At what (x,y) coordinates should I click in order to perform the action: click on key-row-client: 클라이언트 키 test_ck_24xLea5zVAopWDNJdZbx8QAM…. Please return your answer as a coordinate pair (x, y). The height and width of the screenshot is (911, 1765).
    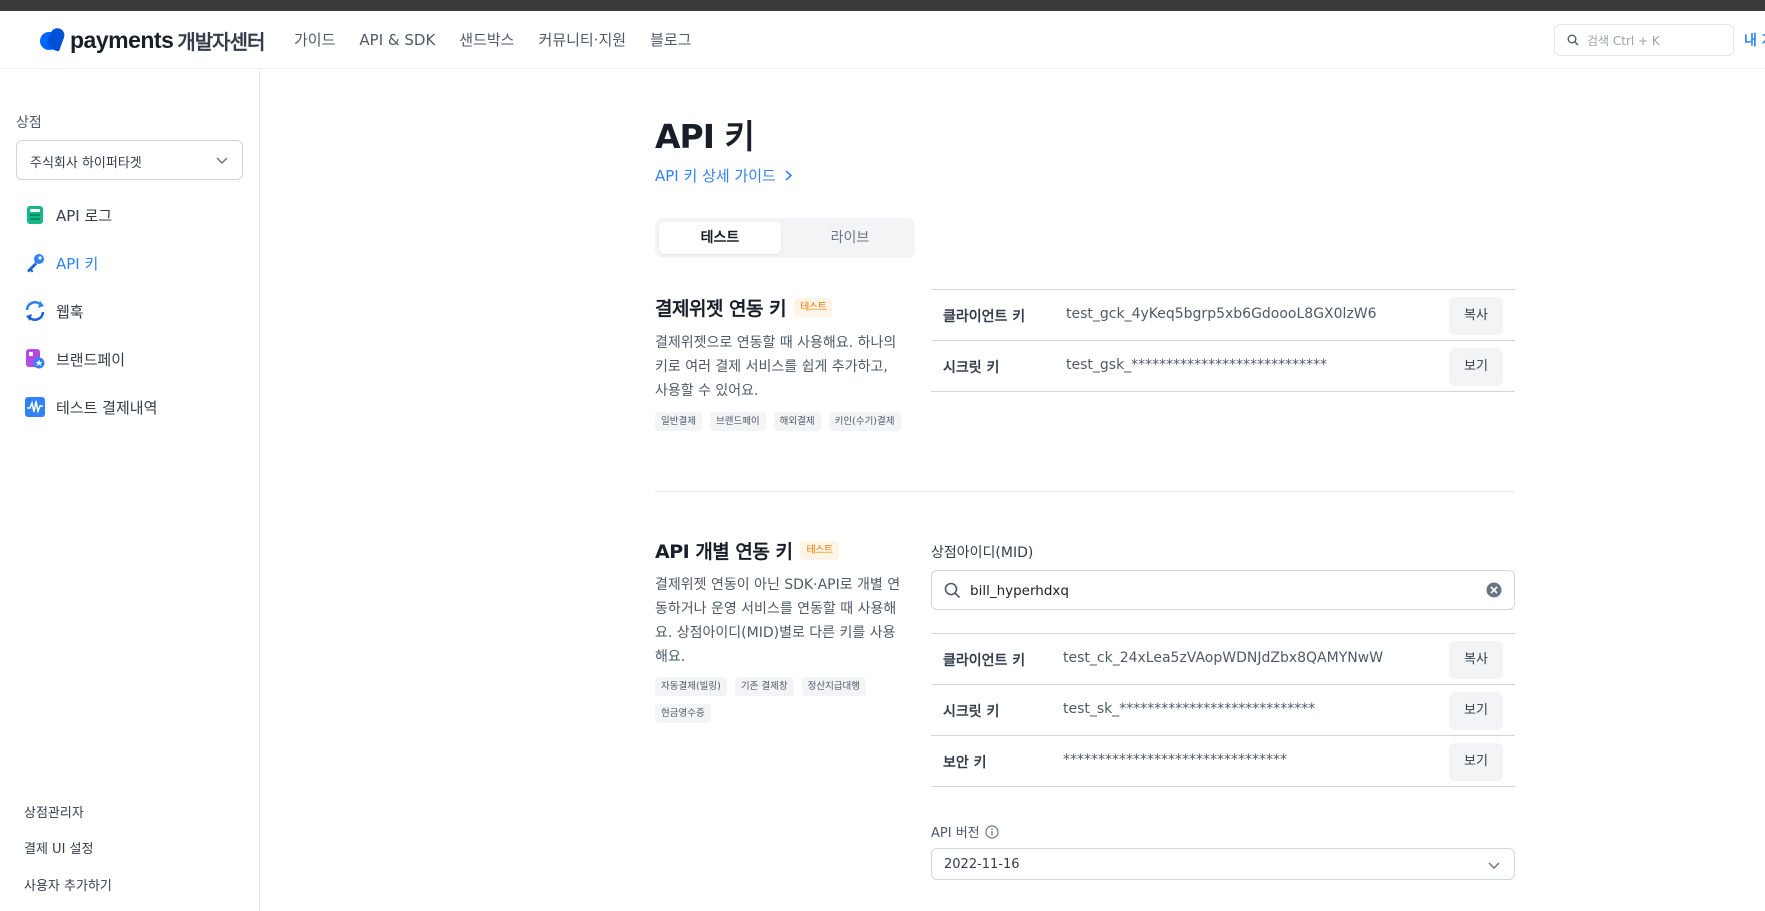
    Looking at the image, I should click on (1223, 659).